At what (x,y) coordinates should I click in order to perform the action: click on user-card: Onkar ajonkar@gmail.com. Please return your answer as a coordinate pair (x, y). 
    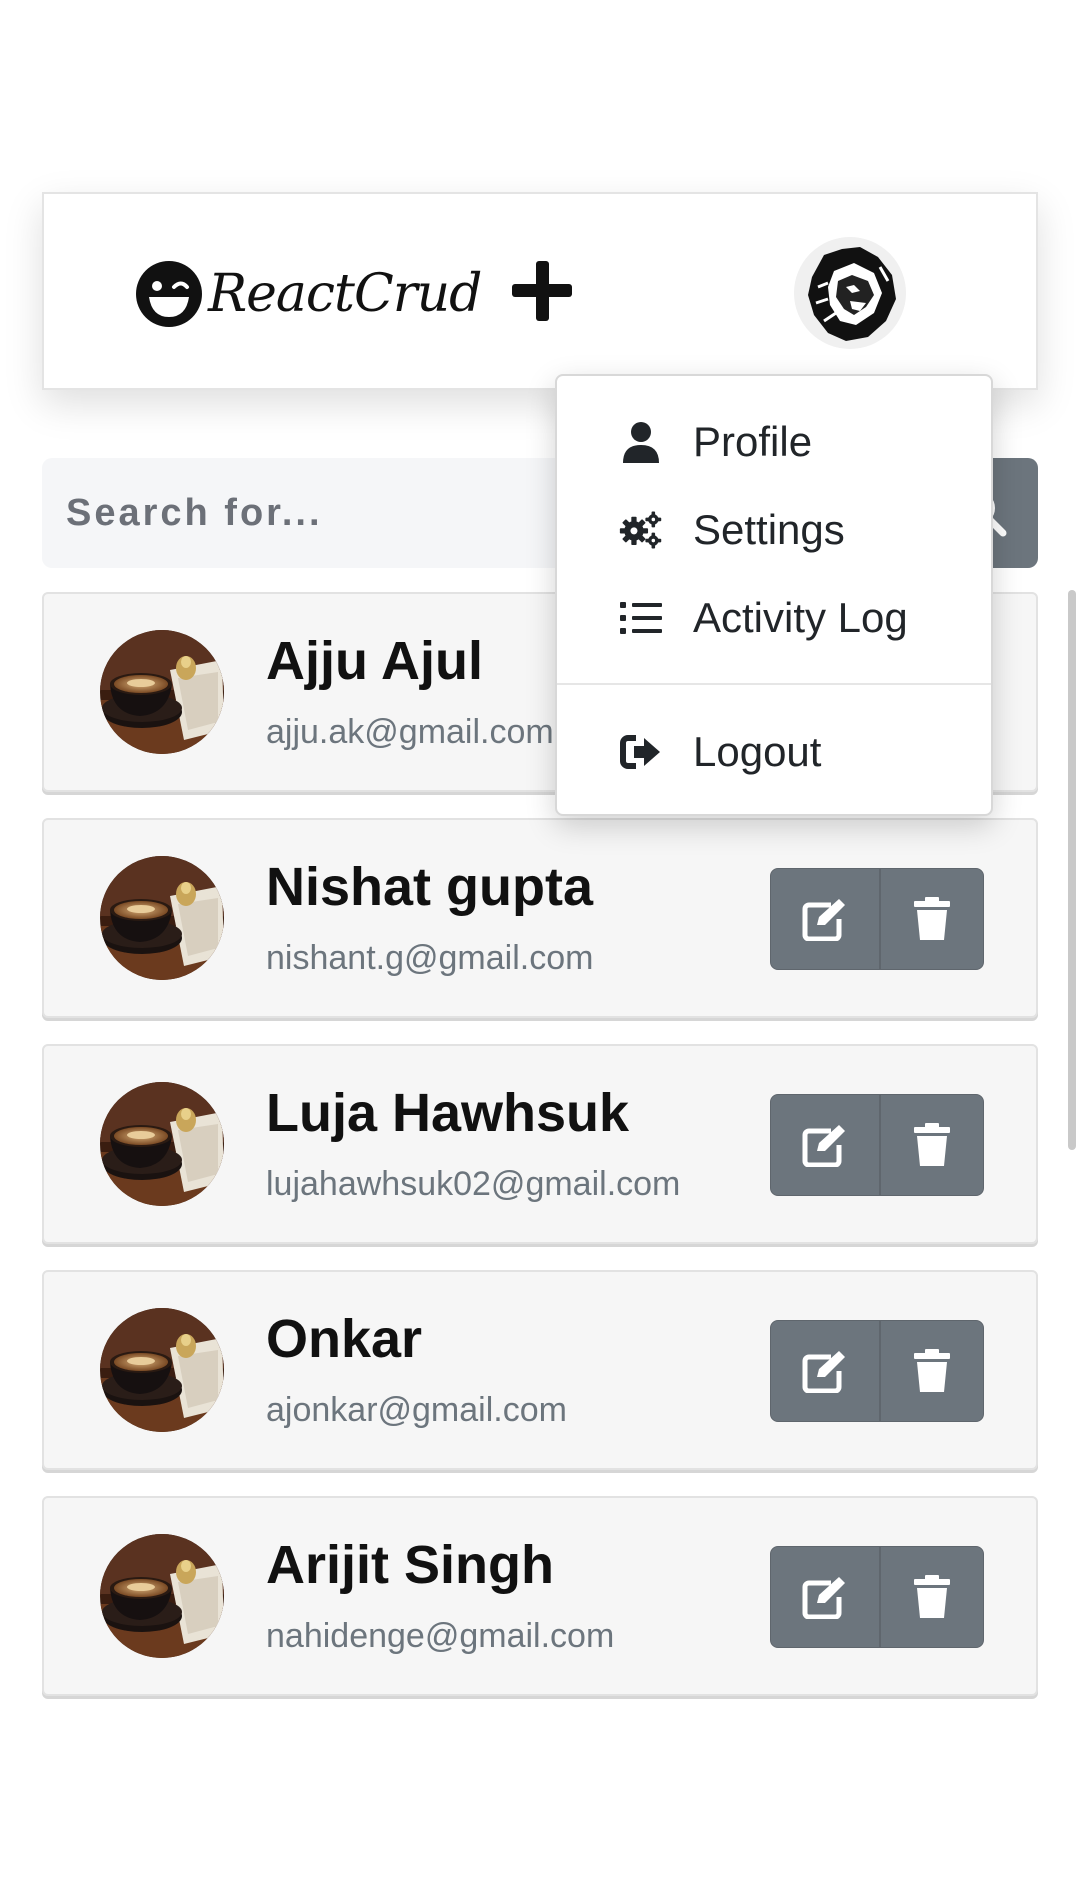
    Looking at the image, I should click on (540, 1370).